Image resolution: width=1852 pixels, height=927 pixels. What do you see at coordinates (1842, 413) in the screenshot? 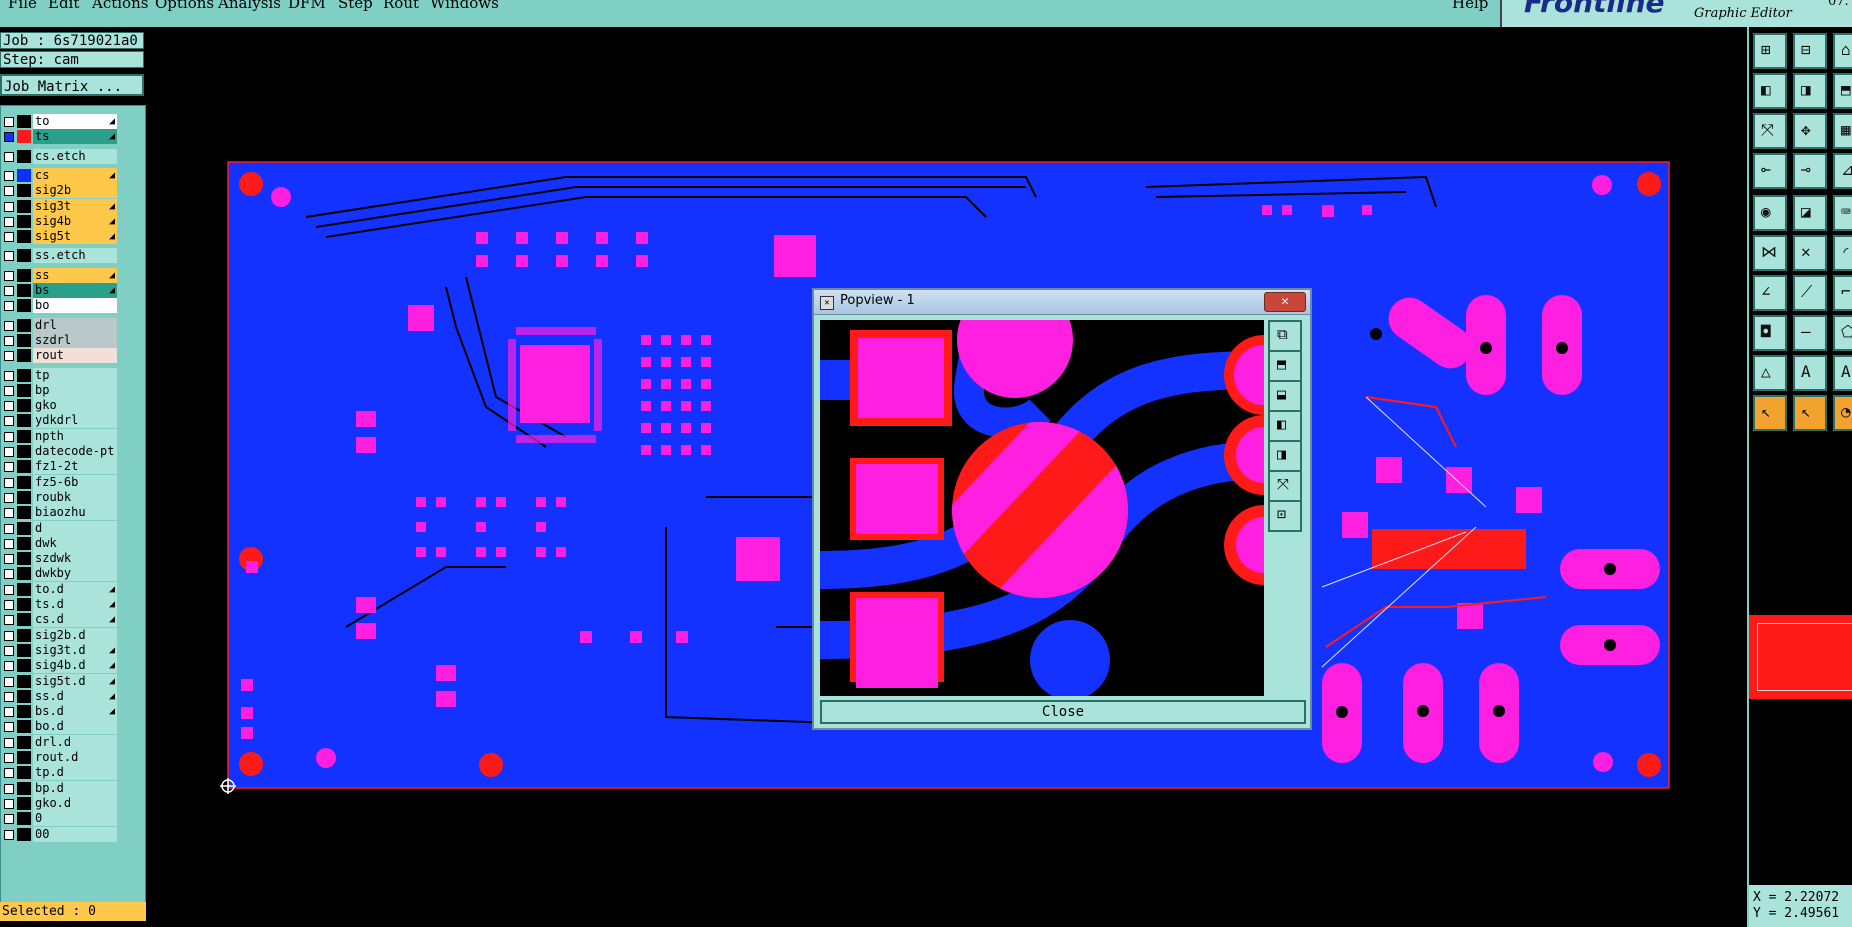
I see `tool-orbit: ◔` at bounding box center [1842, 413].